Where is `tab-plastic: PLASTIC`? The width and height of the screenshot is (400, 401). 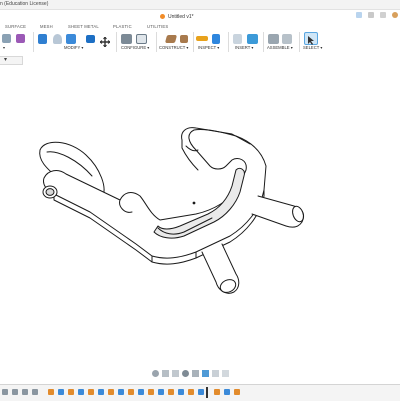
tab-plastic: PLASTIC is located at coordinates (122, 26).